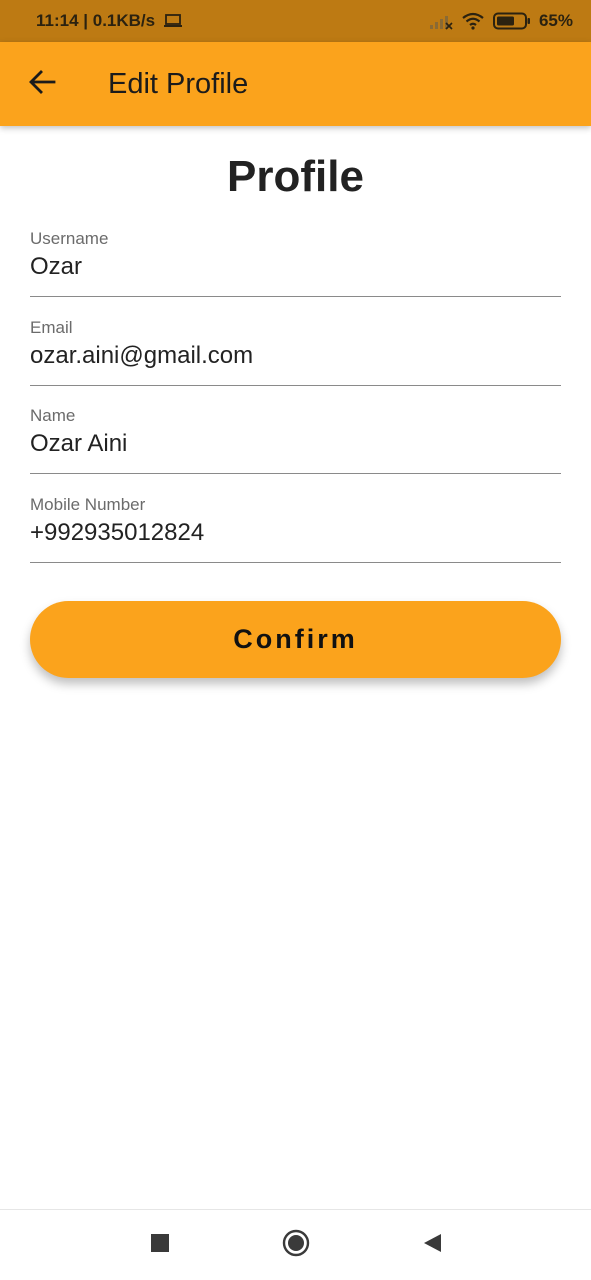  What do you see at coordinates (295, 356) in the screenshot?
I see `email-input` at bounding box center [295, 356].